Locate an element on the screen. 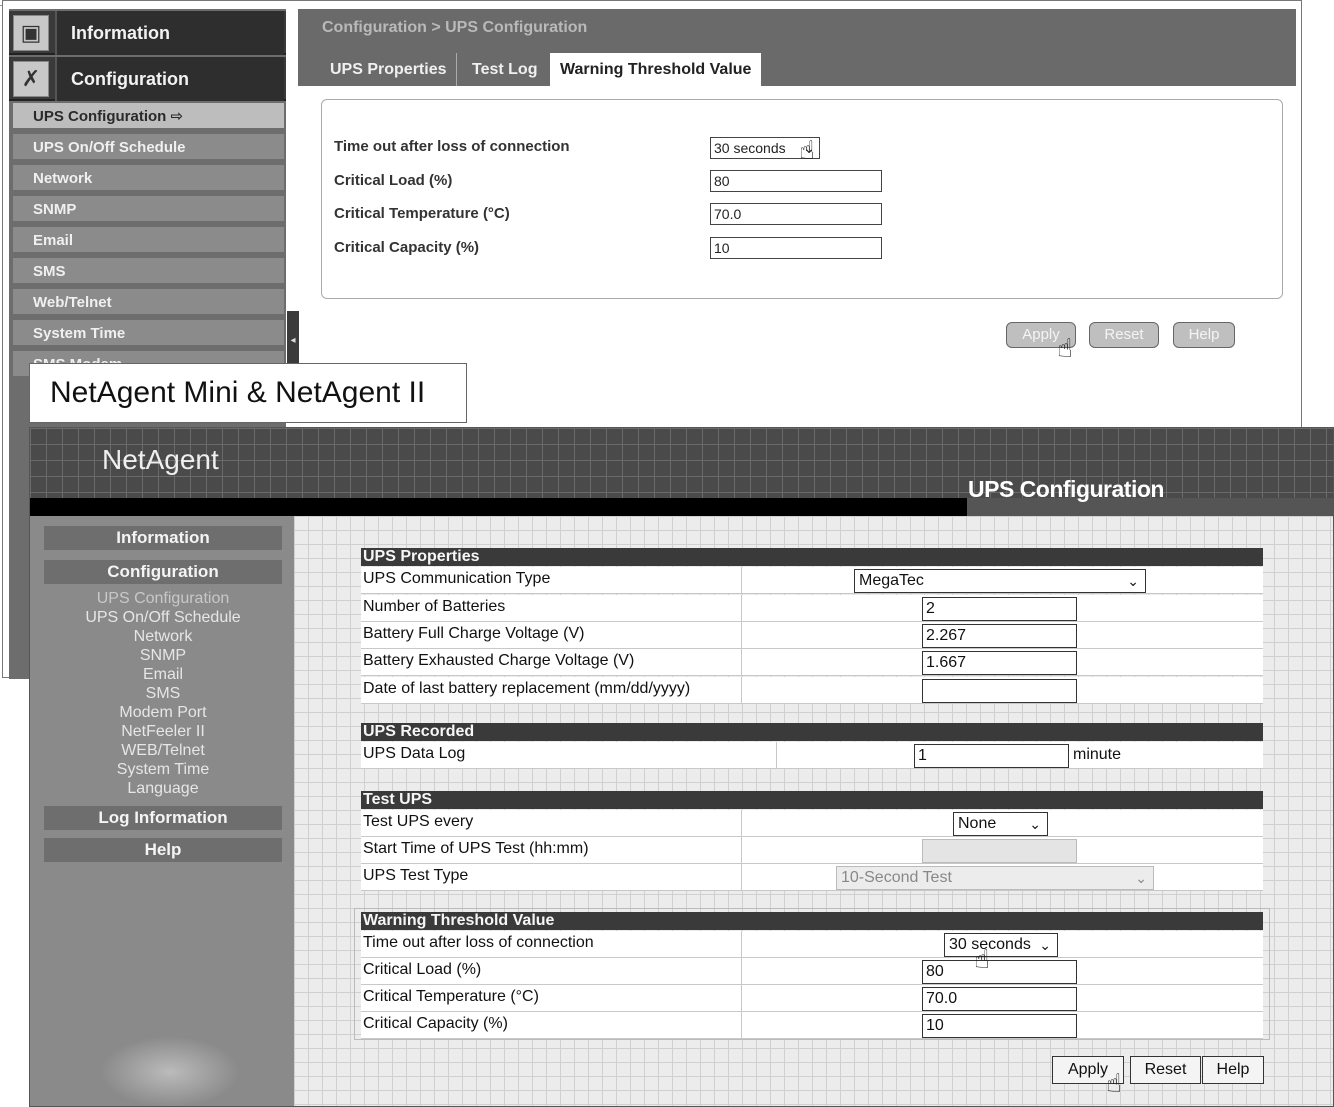  nav-information: Information is located at coordinates (163, 538).